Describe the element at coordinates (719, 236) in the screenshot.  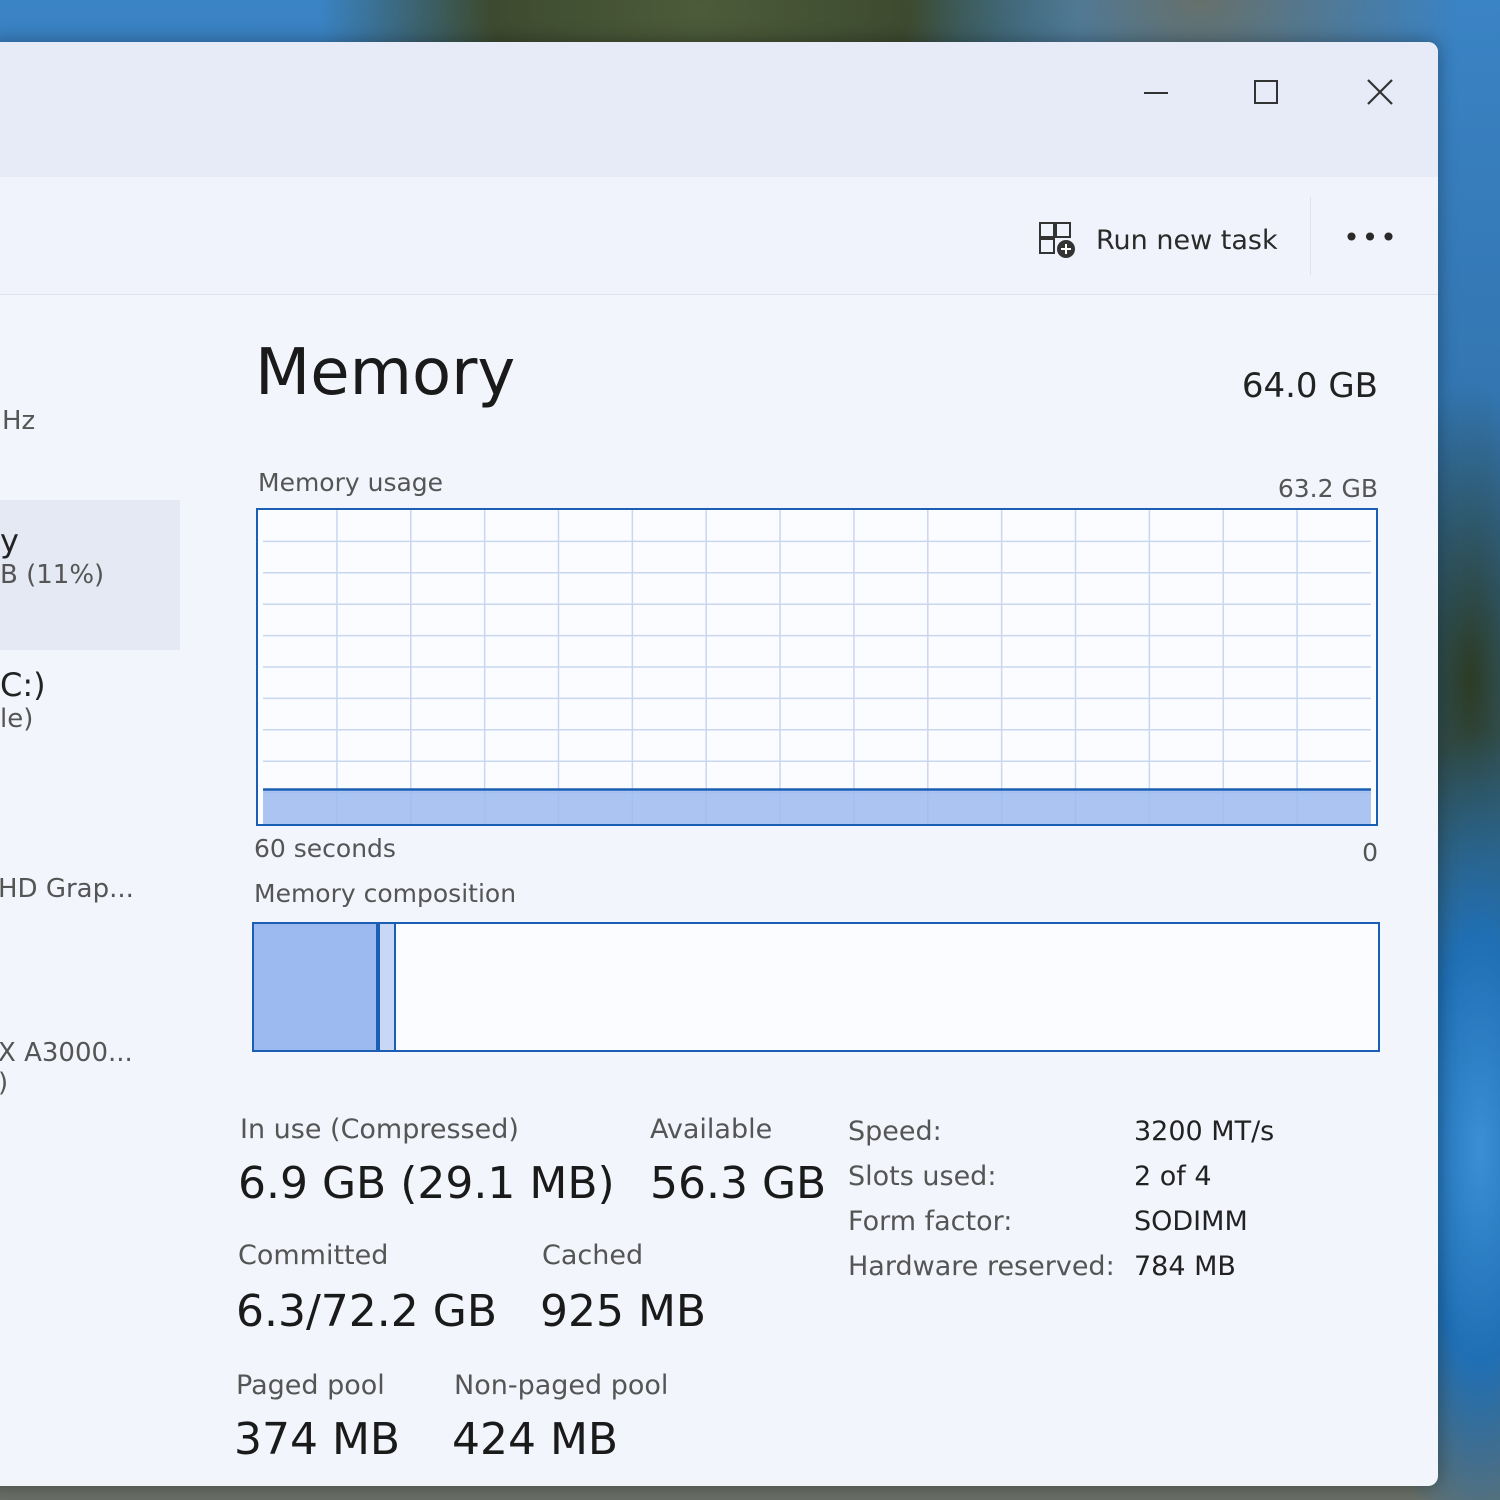
I see `toolbar: Run new task •••` at that location.